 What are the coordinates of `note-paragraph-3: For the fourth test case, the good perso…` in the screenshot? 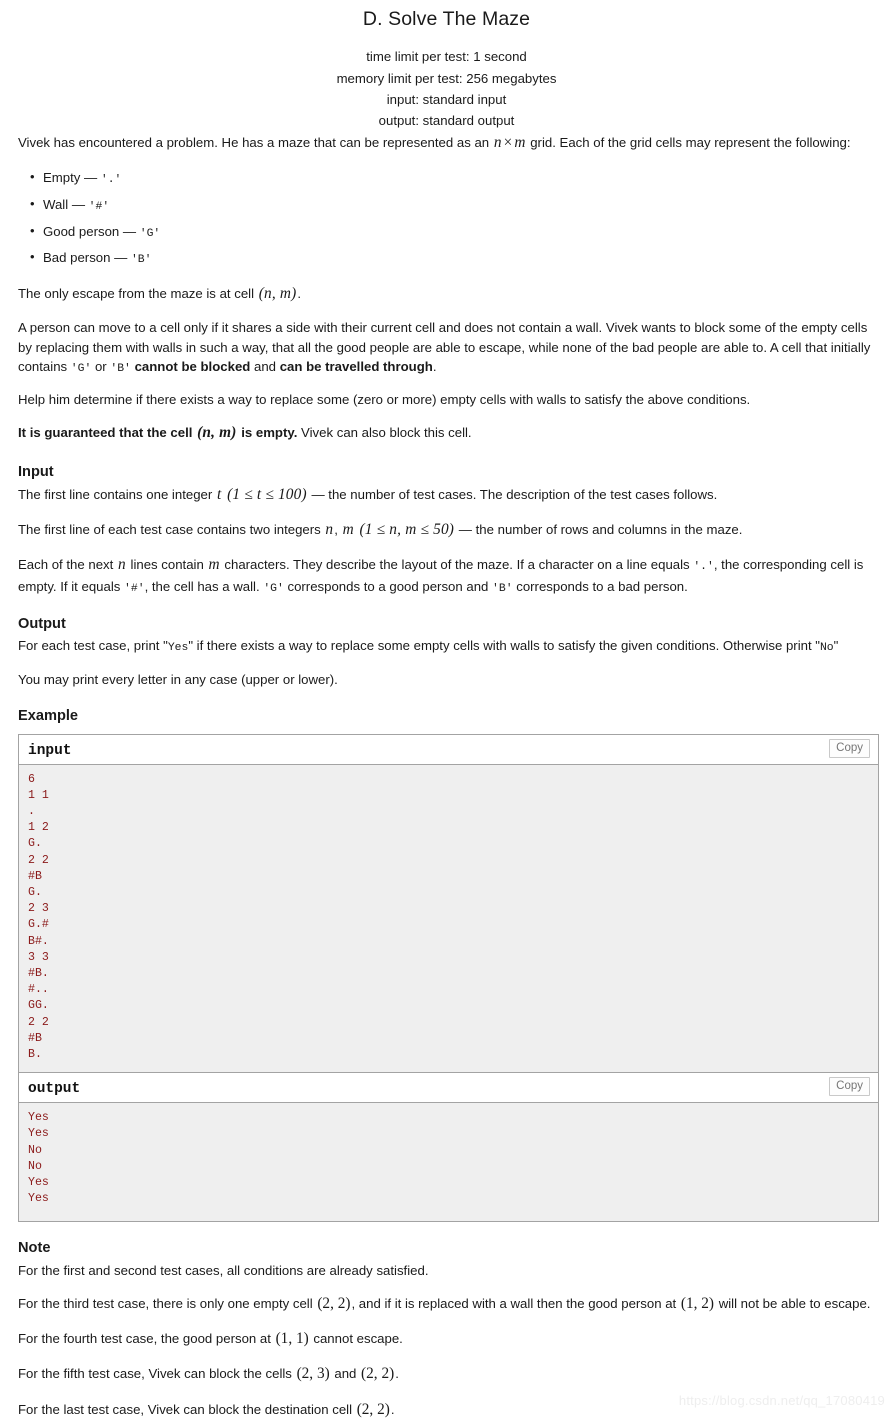 It's located at (448, 1339).